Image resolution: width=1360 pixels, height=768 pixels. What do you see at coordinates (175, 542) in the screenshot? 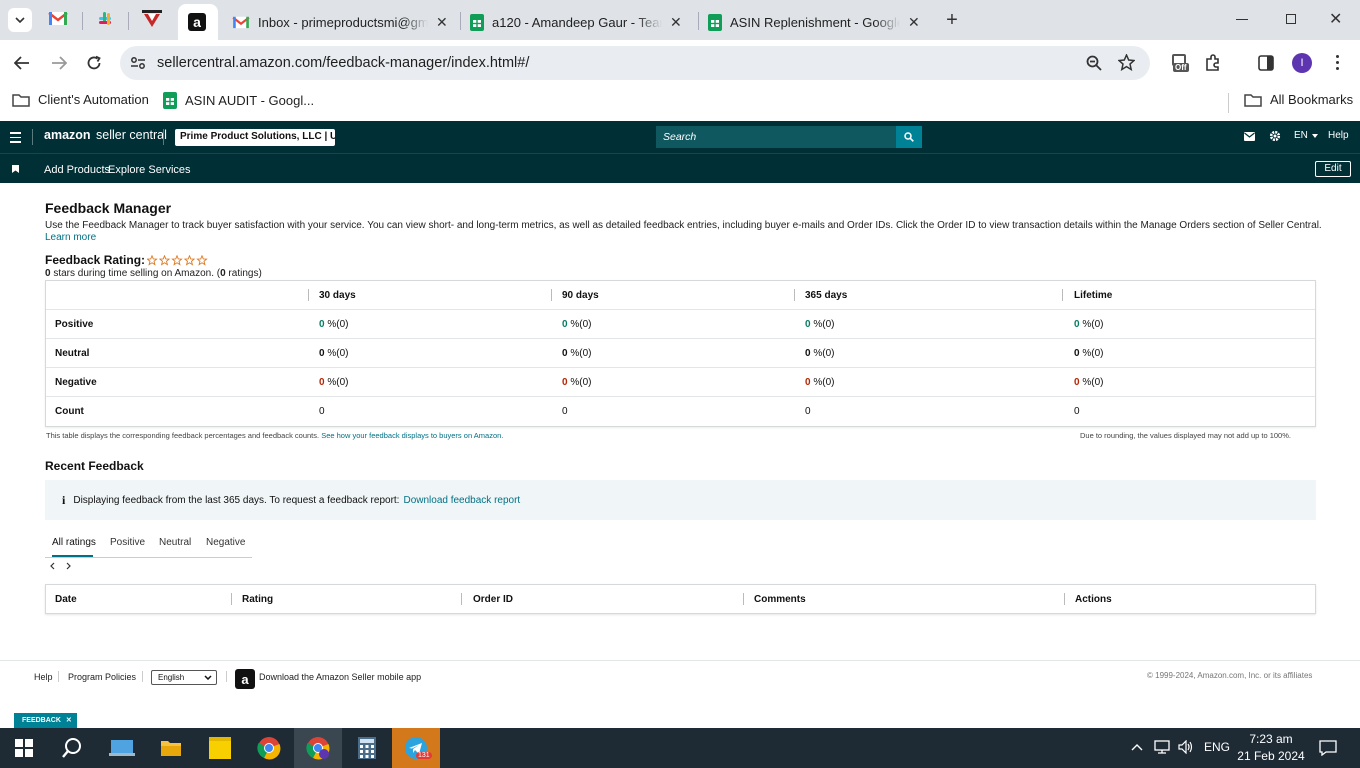
I see `tab-neutral: Neutral` at bounding box center [175, 542].